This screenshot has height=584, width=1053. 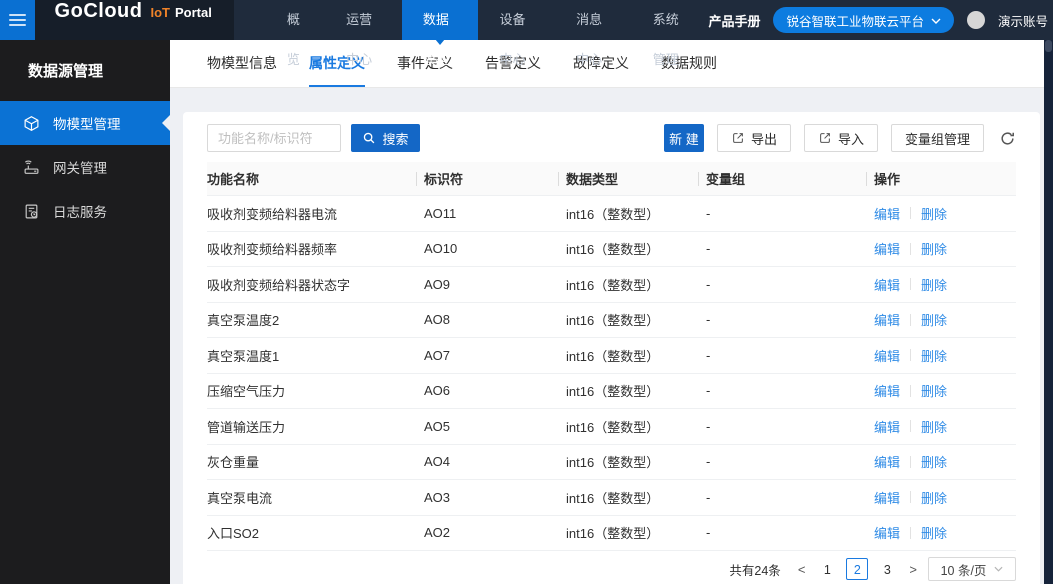 I want to click on cell-name: 真空泵温度1, so click(x=243, y=356).